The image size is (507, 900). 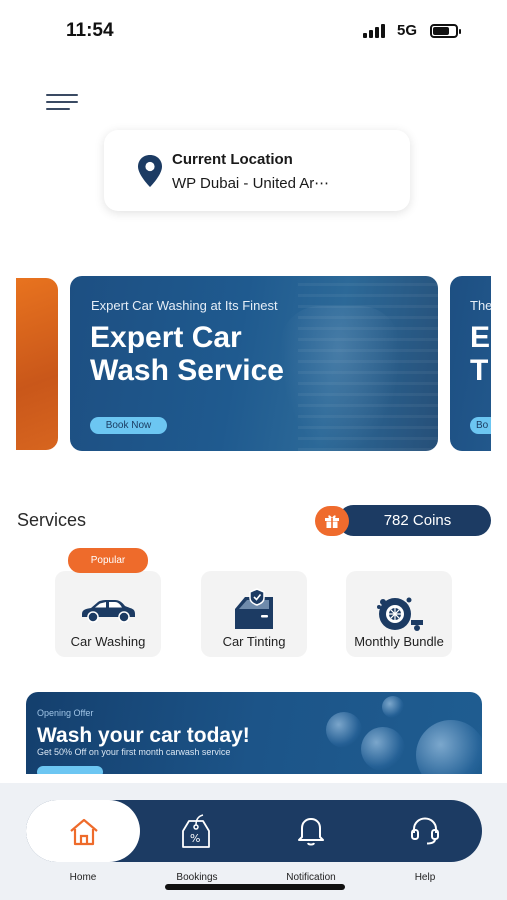 What do you see at coordinates (425, 877) in the screenshot?
I see `nav-label-help: Help` at bounding box center [425, 877].